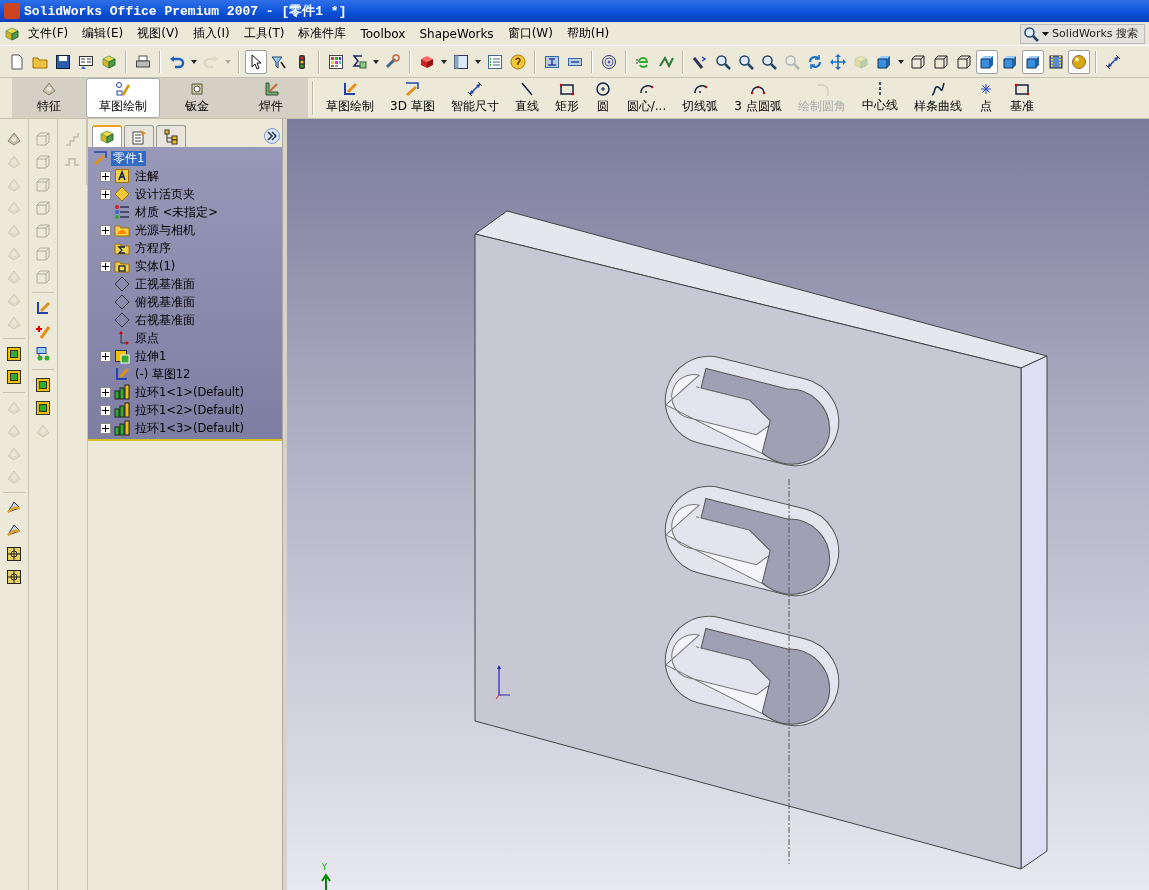 This screenshot has width=1149, height=890. Describe the element at coordinates (985, 98) in the screenshot. I see `command-button: 点` at that location.